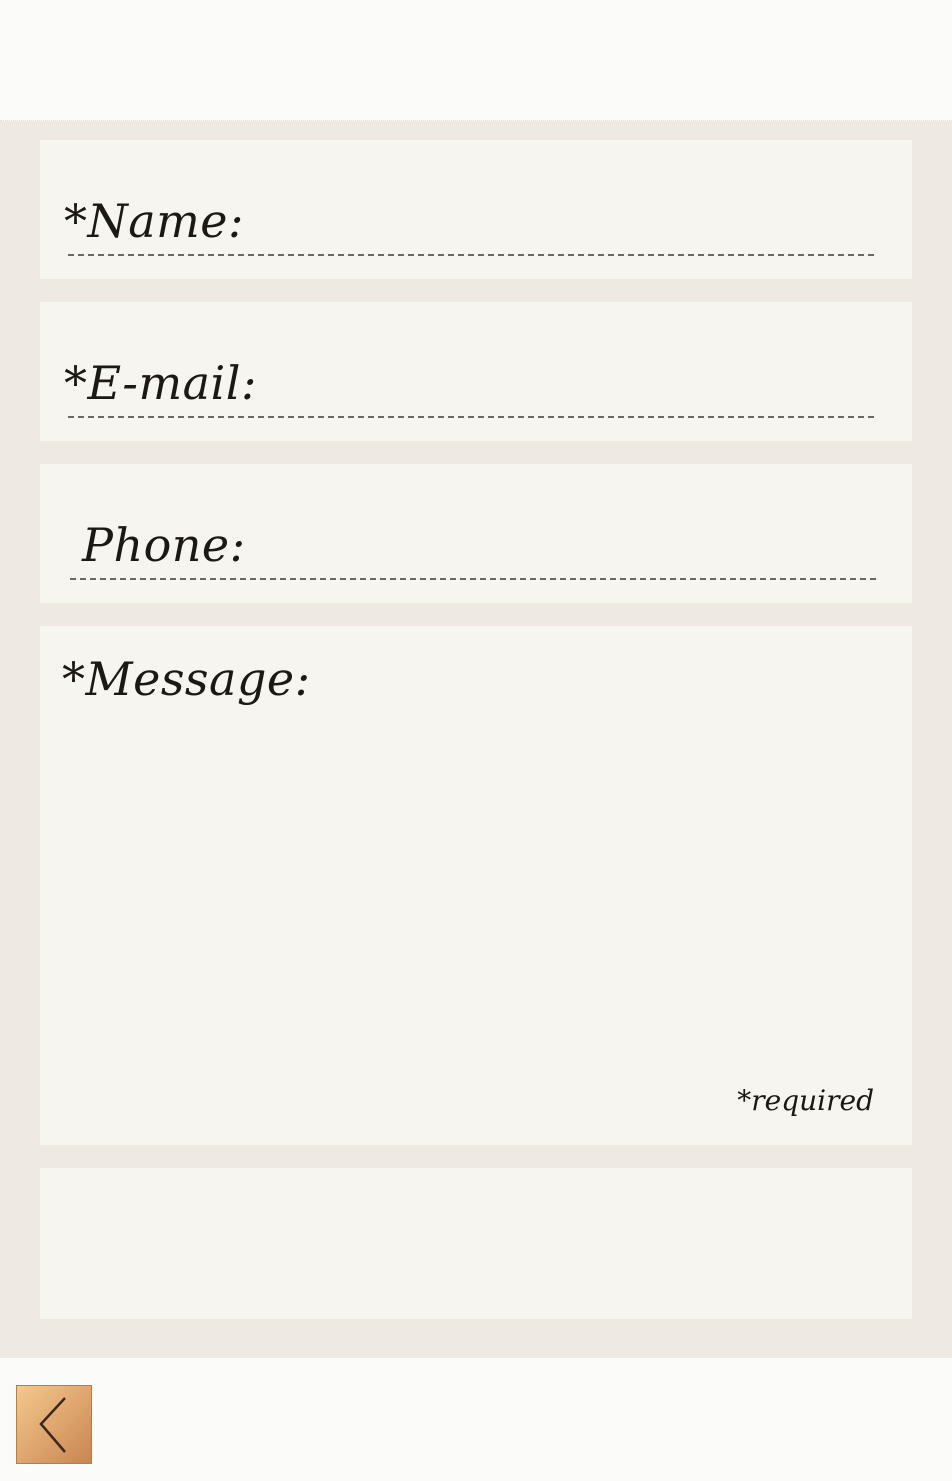  What do you see at coordinates (160, 383) in the screenshot?
I see `email-label: *E-mail:` at bounding box center [160, 383].